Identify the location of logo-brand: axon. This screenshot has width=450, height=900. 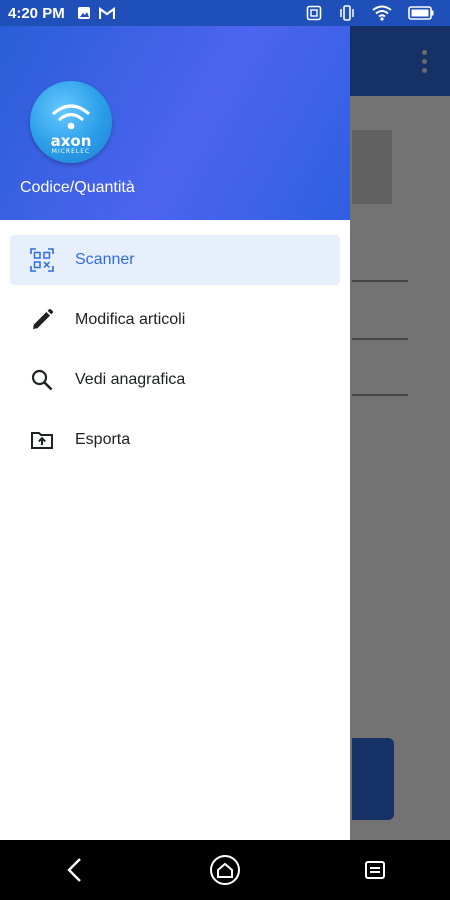
(71, 141).